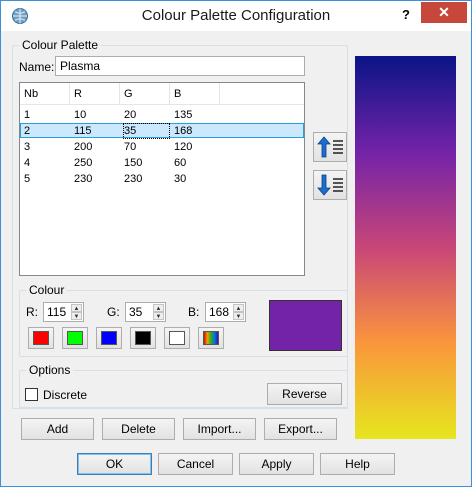  Describe the element at coordinates (83, 163) in the screenshot. I see `cell-r: 250` at that location.